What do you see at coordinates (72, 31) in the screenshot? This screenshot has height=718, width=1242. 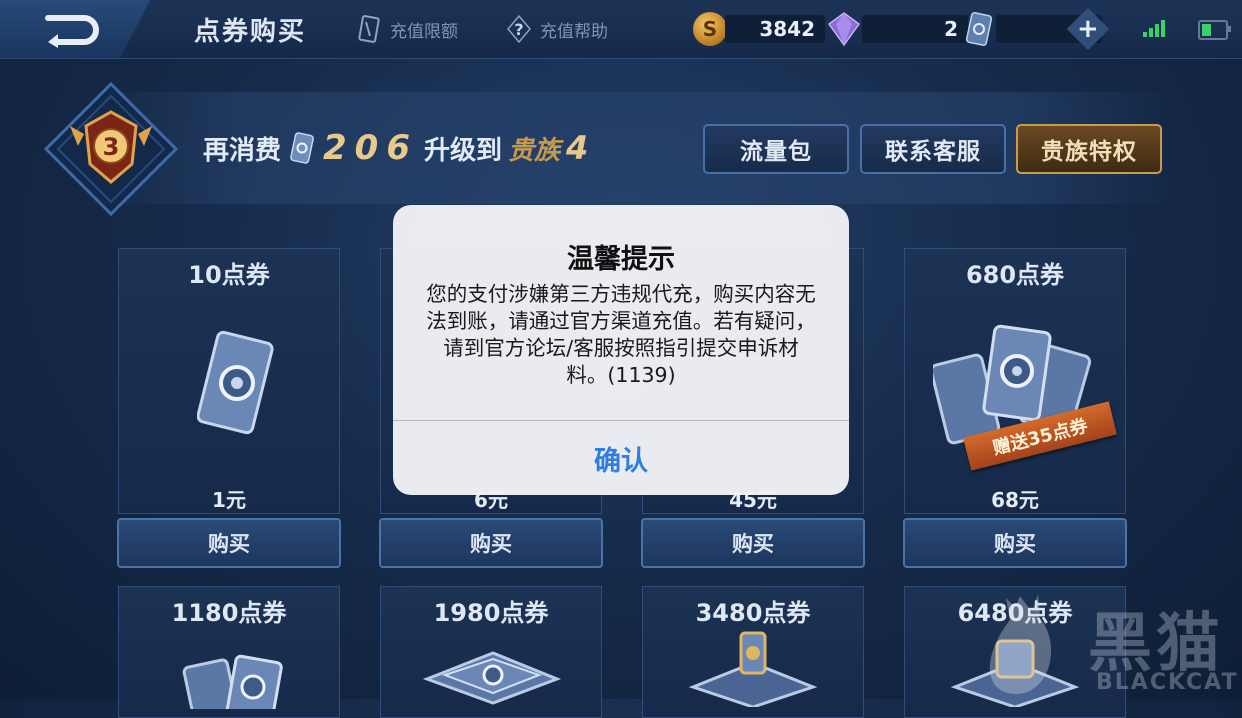 I see `back-arrow-icon` at bounding box center [72, 31].